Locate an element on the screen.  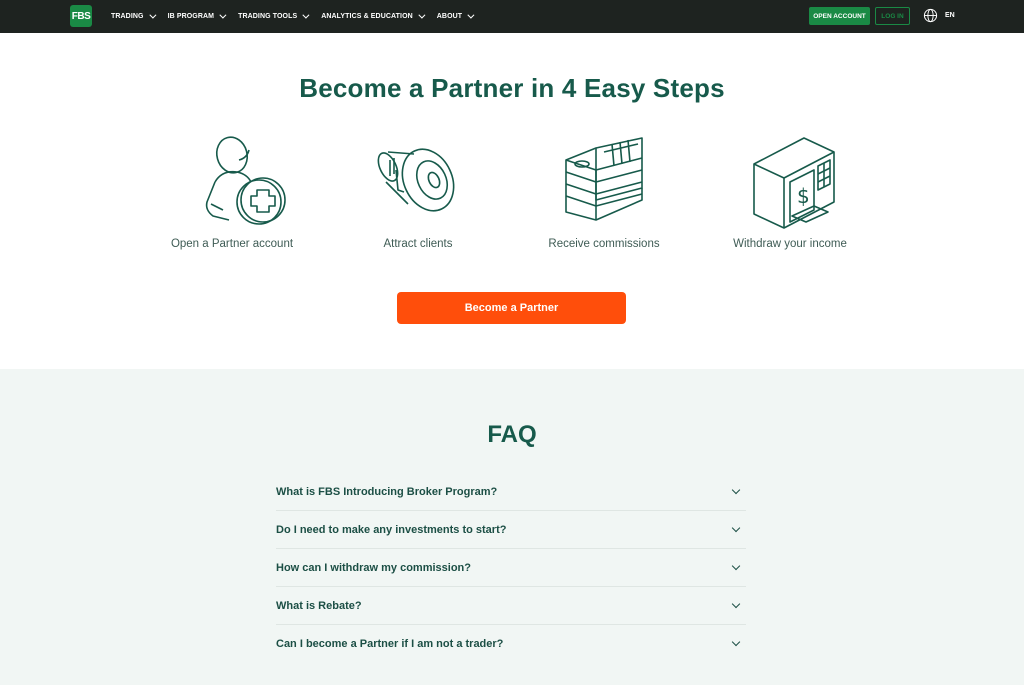
open-account-button: OPEN ACCOUNT is located at coordinates (839, 16).